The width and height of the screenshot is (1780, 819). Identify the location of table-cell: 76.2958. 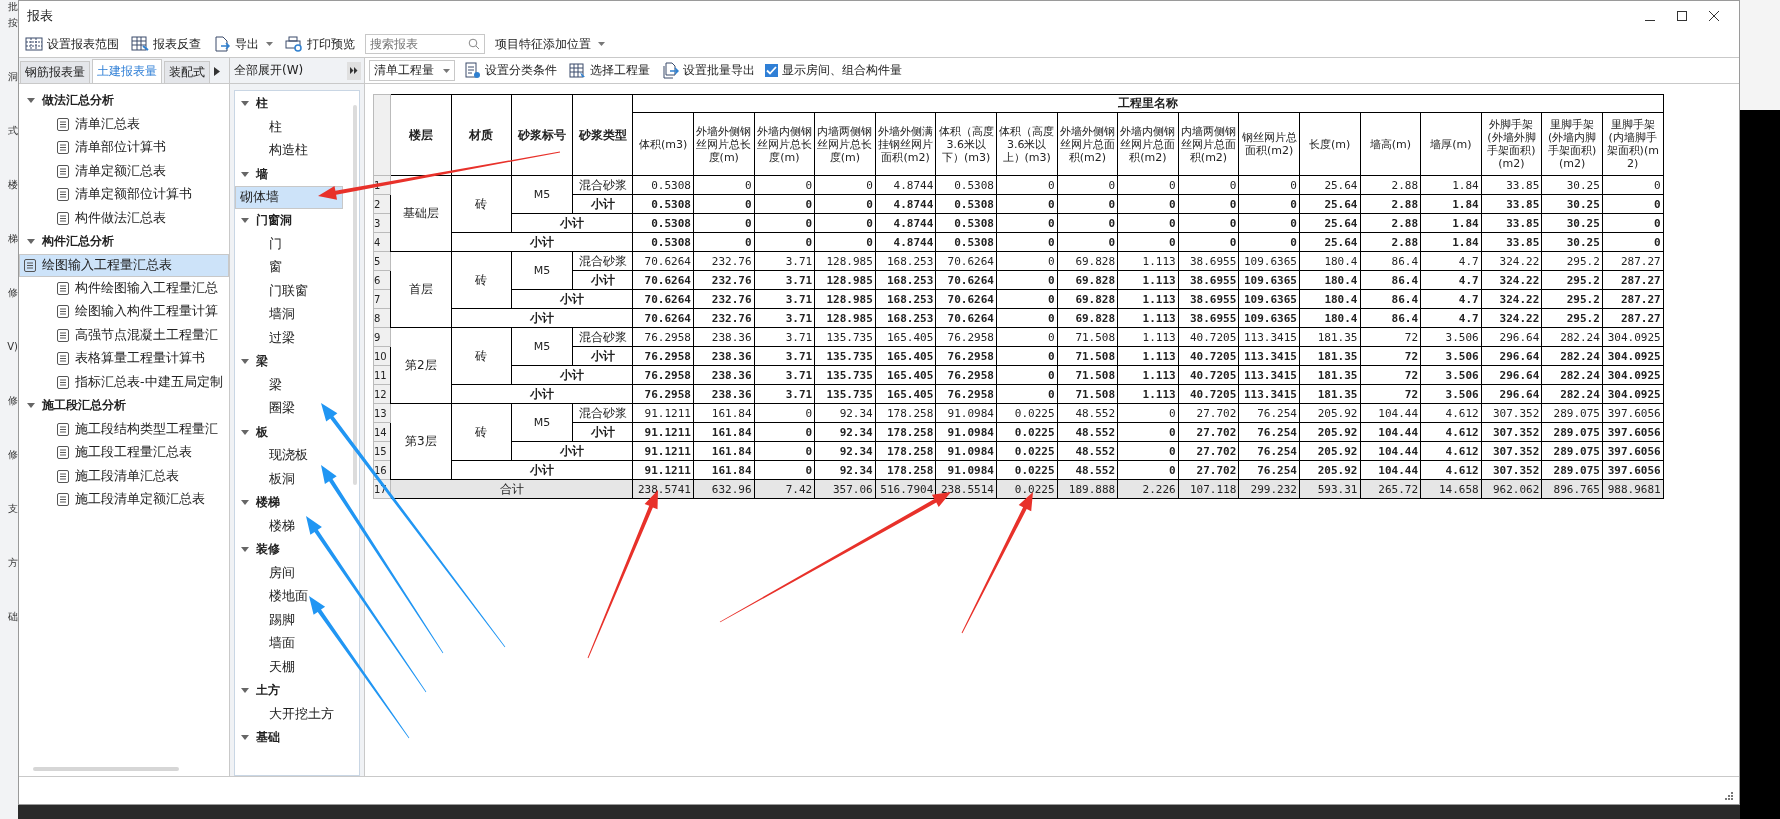
(663, 337).